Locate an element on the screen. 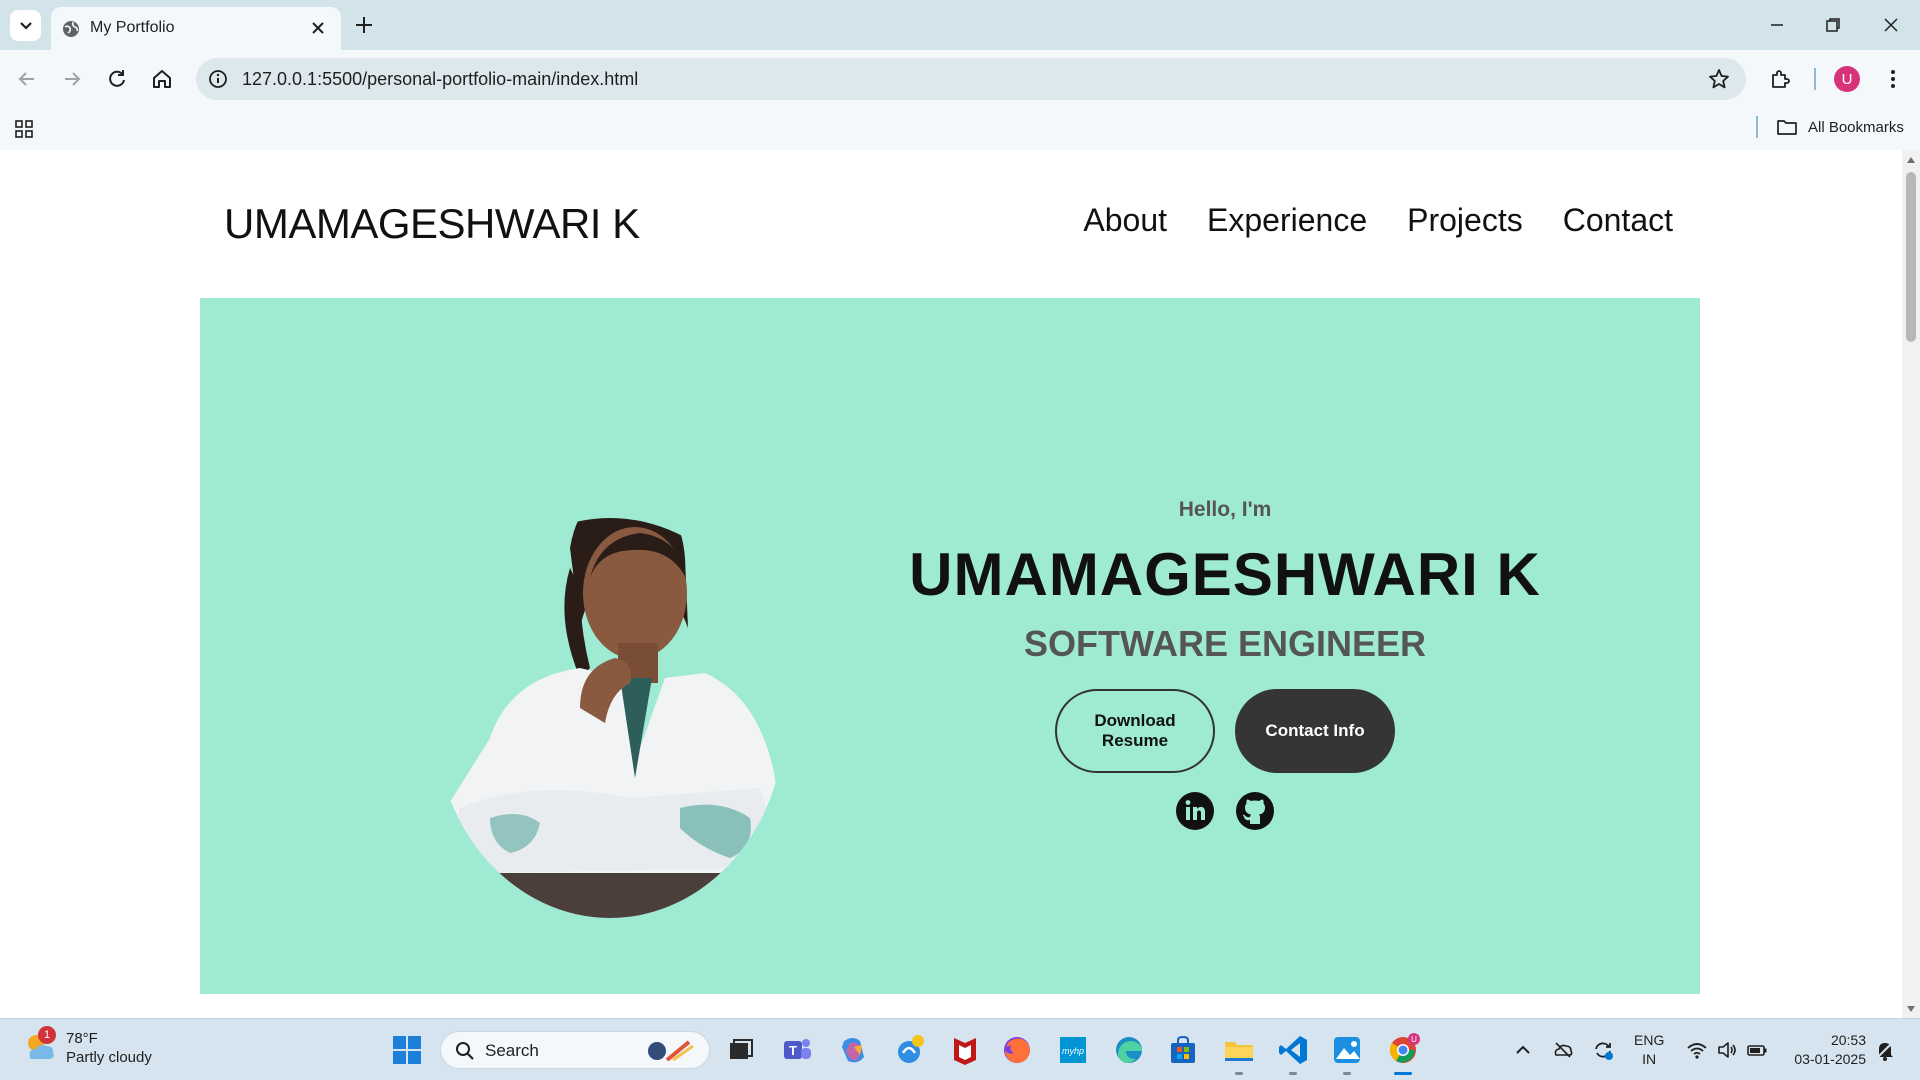  reload-icon is located at coordinates (117, 79).